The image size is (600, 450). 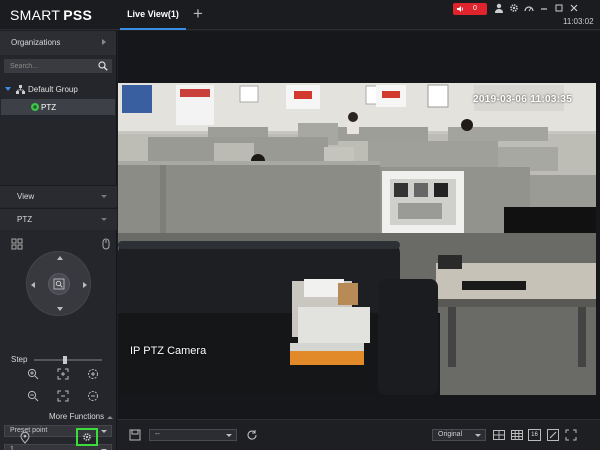 What do you see at coordinates (470, 9) in the screenshot?
I see `alarm-badge: 0` at bounding box center [470, 9].